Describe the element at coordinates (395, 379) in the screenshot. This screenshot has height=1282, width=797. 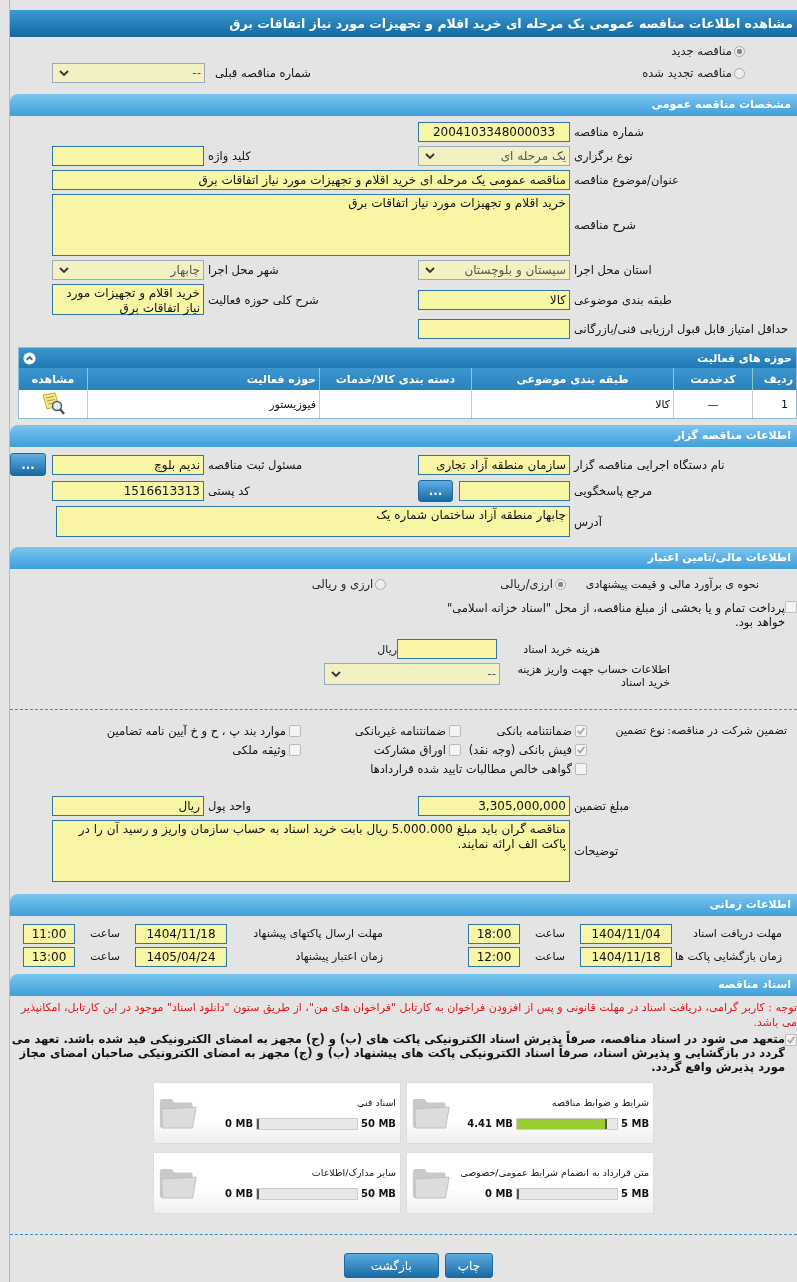
I see `column-header: دسته بندی کالا/خدمات` at that location.